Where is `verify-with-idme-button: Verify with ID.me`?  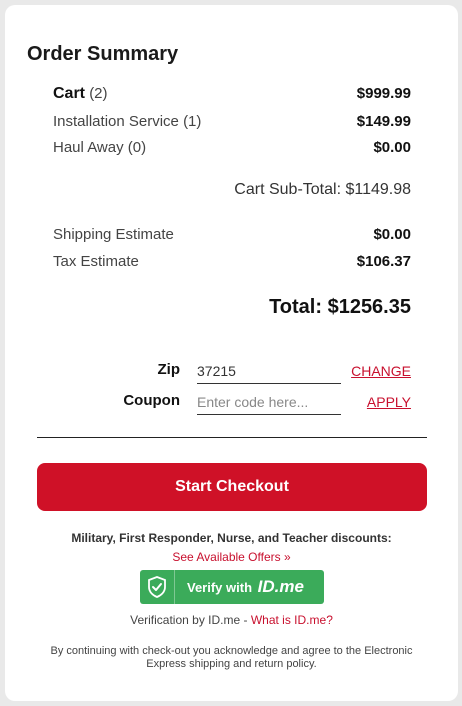 verify-with-idme-button: Verify with ID.me is located at coordinates (232, 587).